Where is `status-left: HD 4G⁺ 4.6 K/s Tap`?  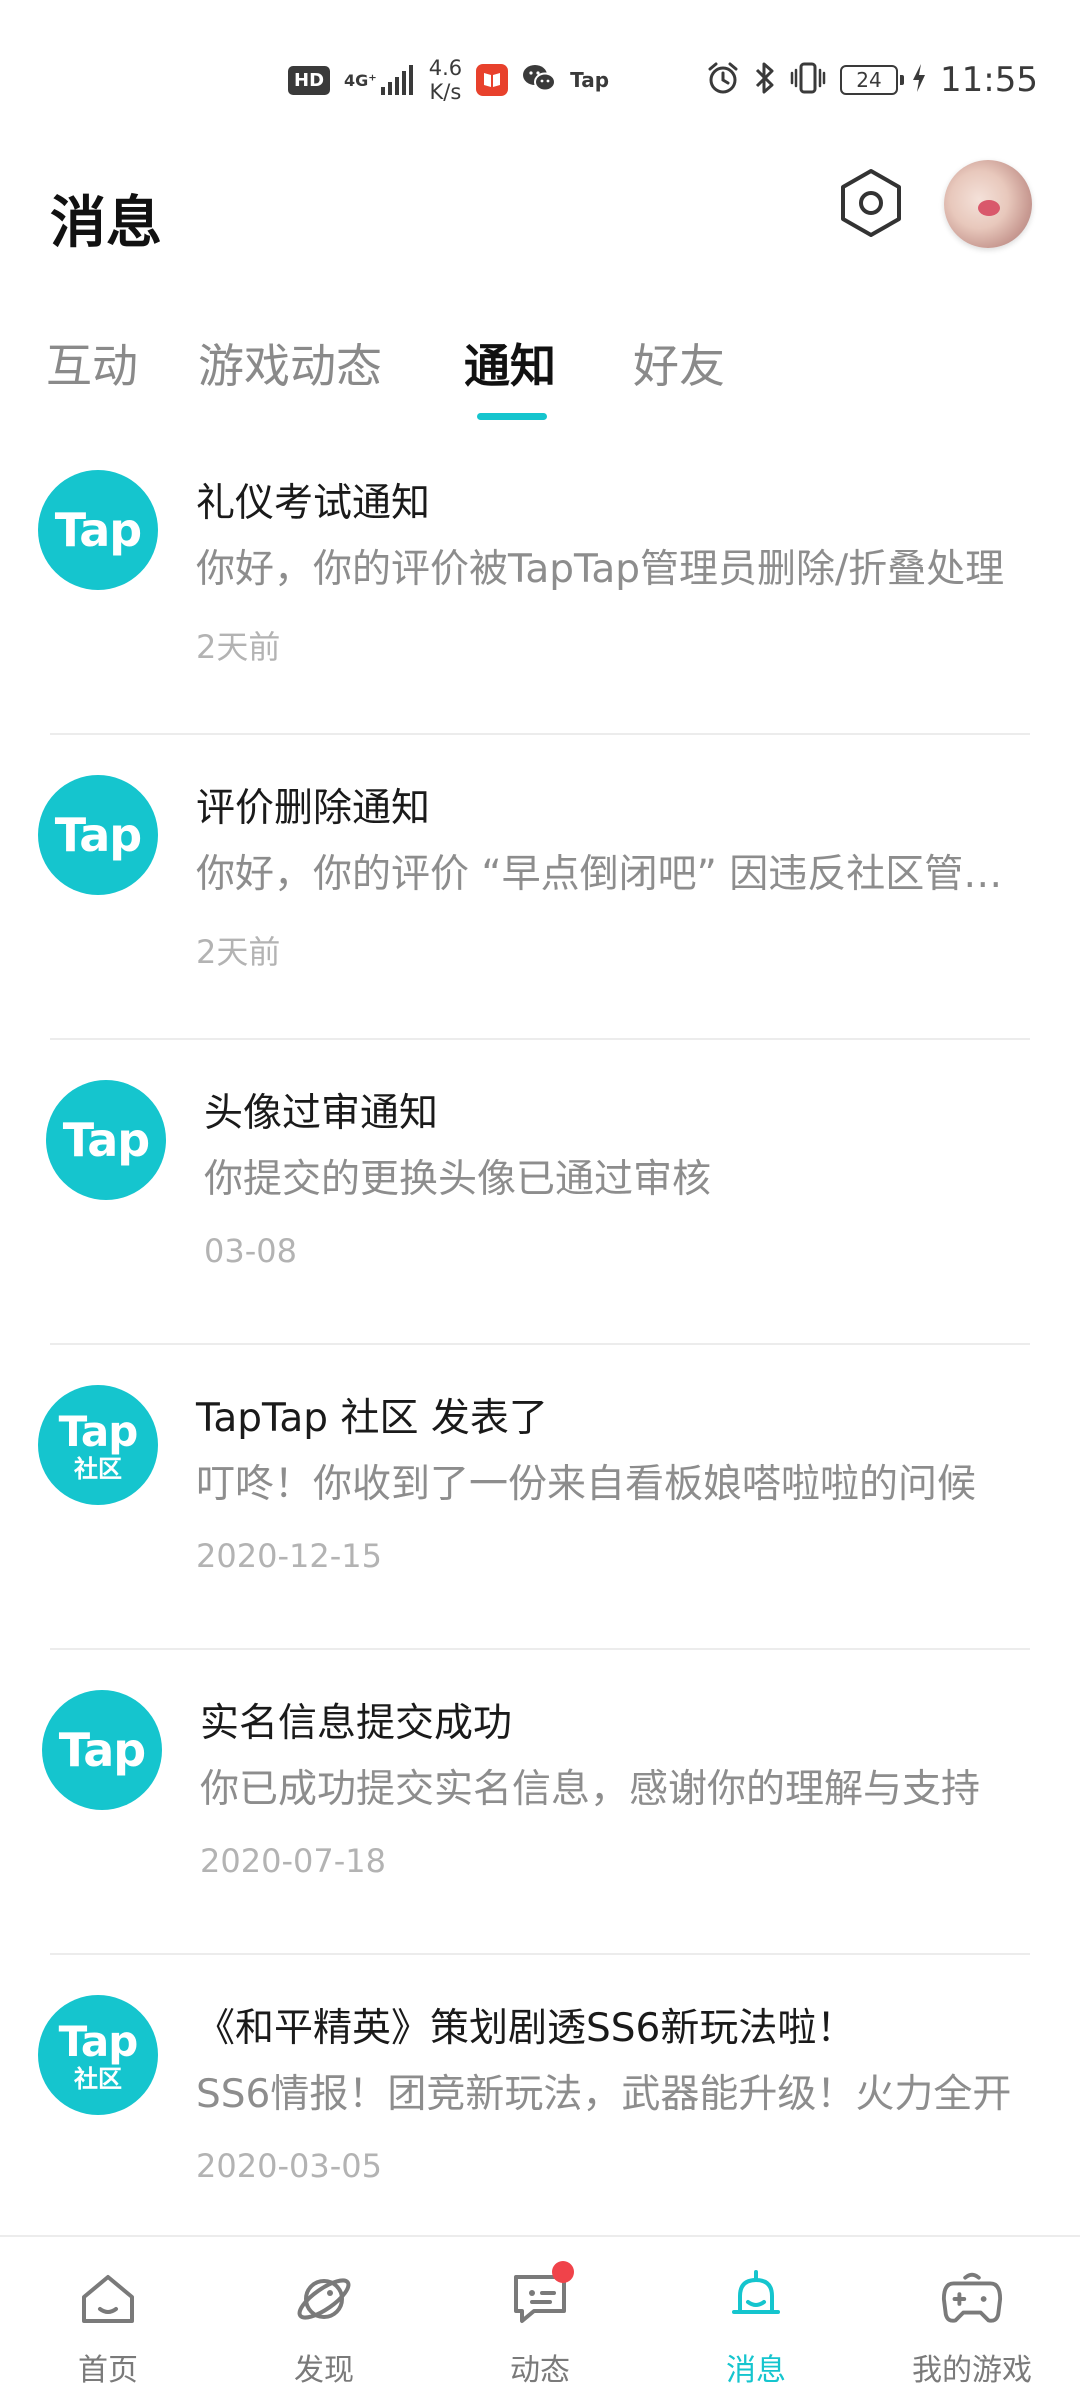
status-left: HD 4G⁺ 4.6 K/s Tap is located at coordinates (448, 80).